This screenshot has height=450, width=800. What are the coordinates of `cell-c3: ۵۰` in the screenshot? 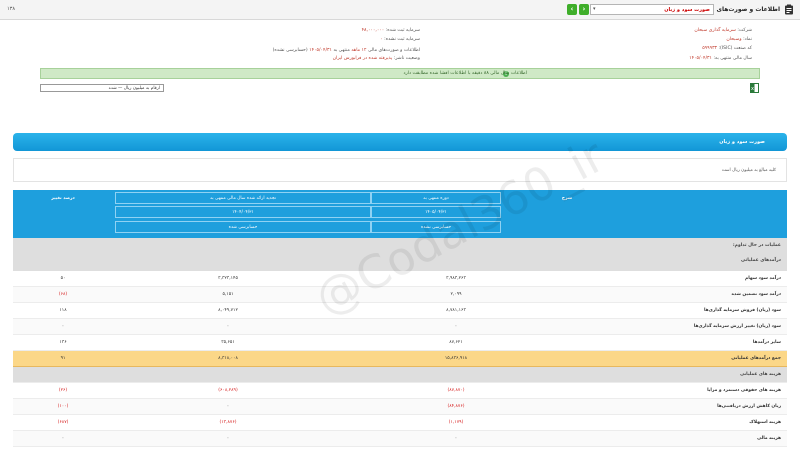 It's located at (63, 278).